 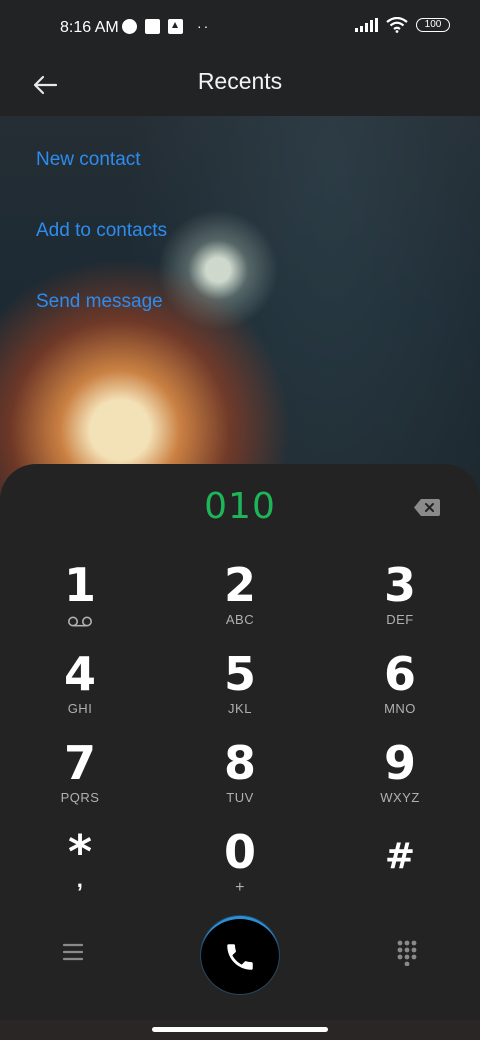 What do you see at coordinates (407, 953) in the screenshot?
I see `keypad-toggle-icon` at bounding box center [407, 953].